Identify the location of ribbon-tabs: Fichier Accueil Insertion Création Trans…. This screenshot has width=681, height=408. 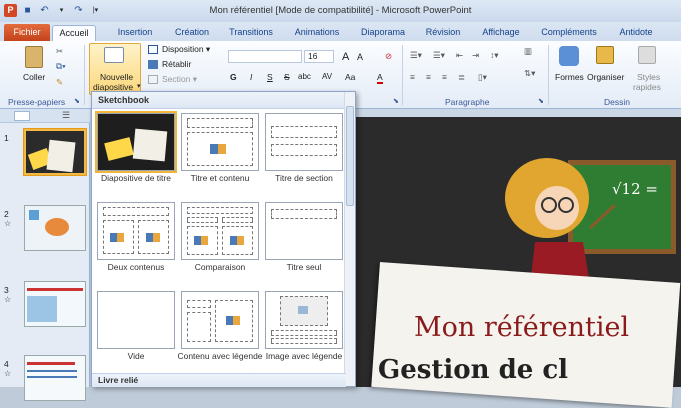
(340, 31).